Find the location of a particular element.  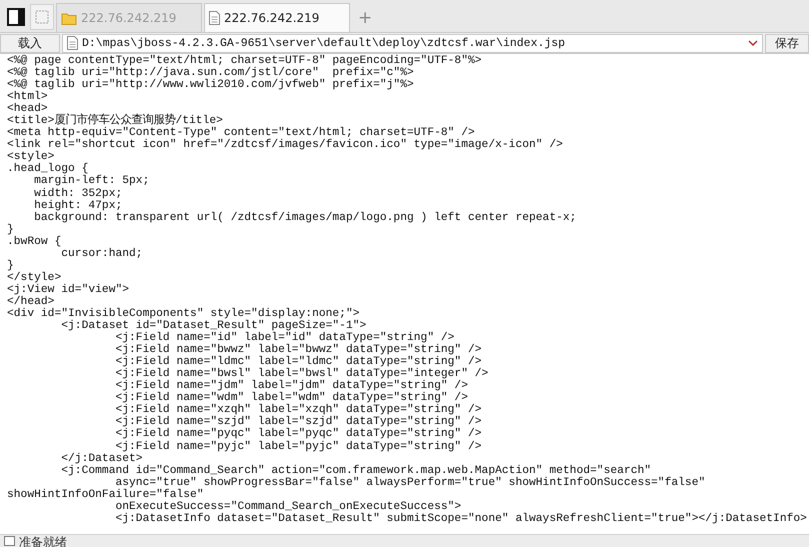

code-line: <j:Field name="pyjc" label="pyjc" dataType="string" /> is located at coordinates (298, 446).